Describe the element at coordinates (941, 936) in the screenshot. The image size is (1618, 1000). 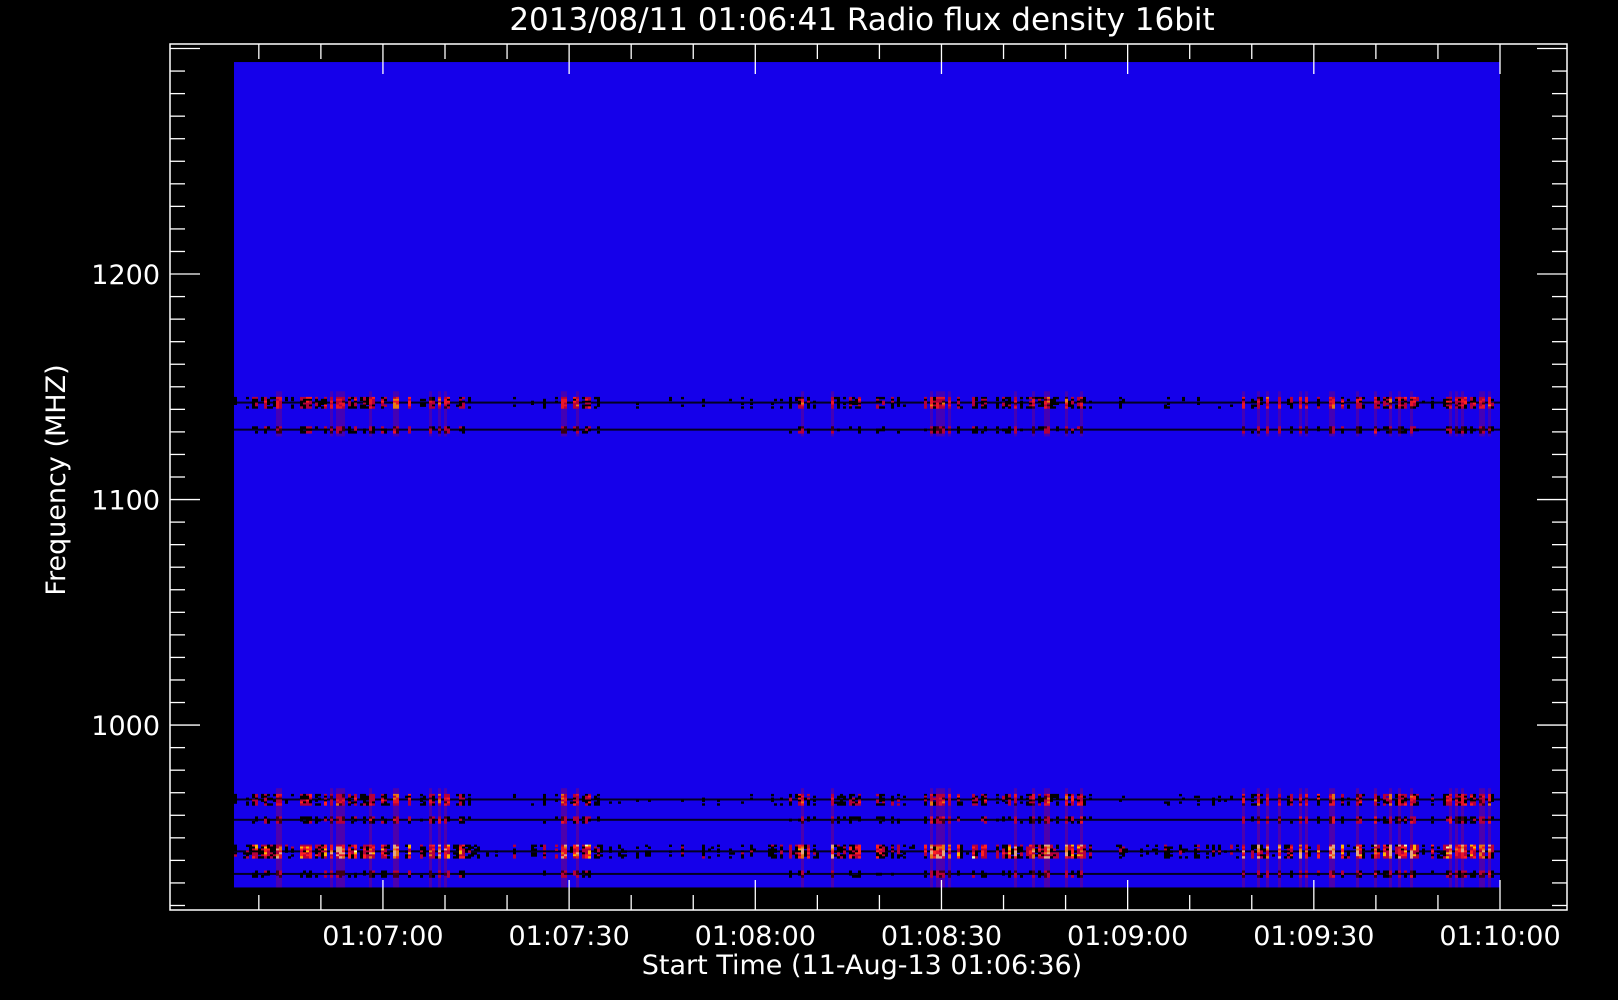
I see `x-tick-label: 01:08:30` at that location.